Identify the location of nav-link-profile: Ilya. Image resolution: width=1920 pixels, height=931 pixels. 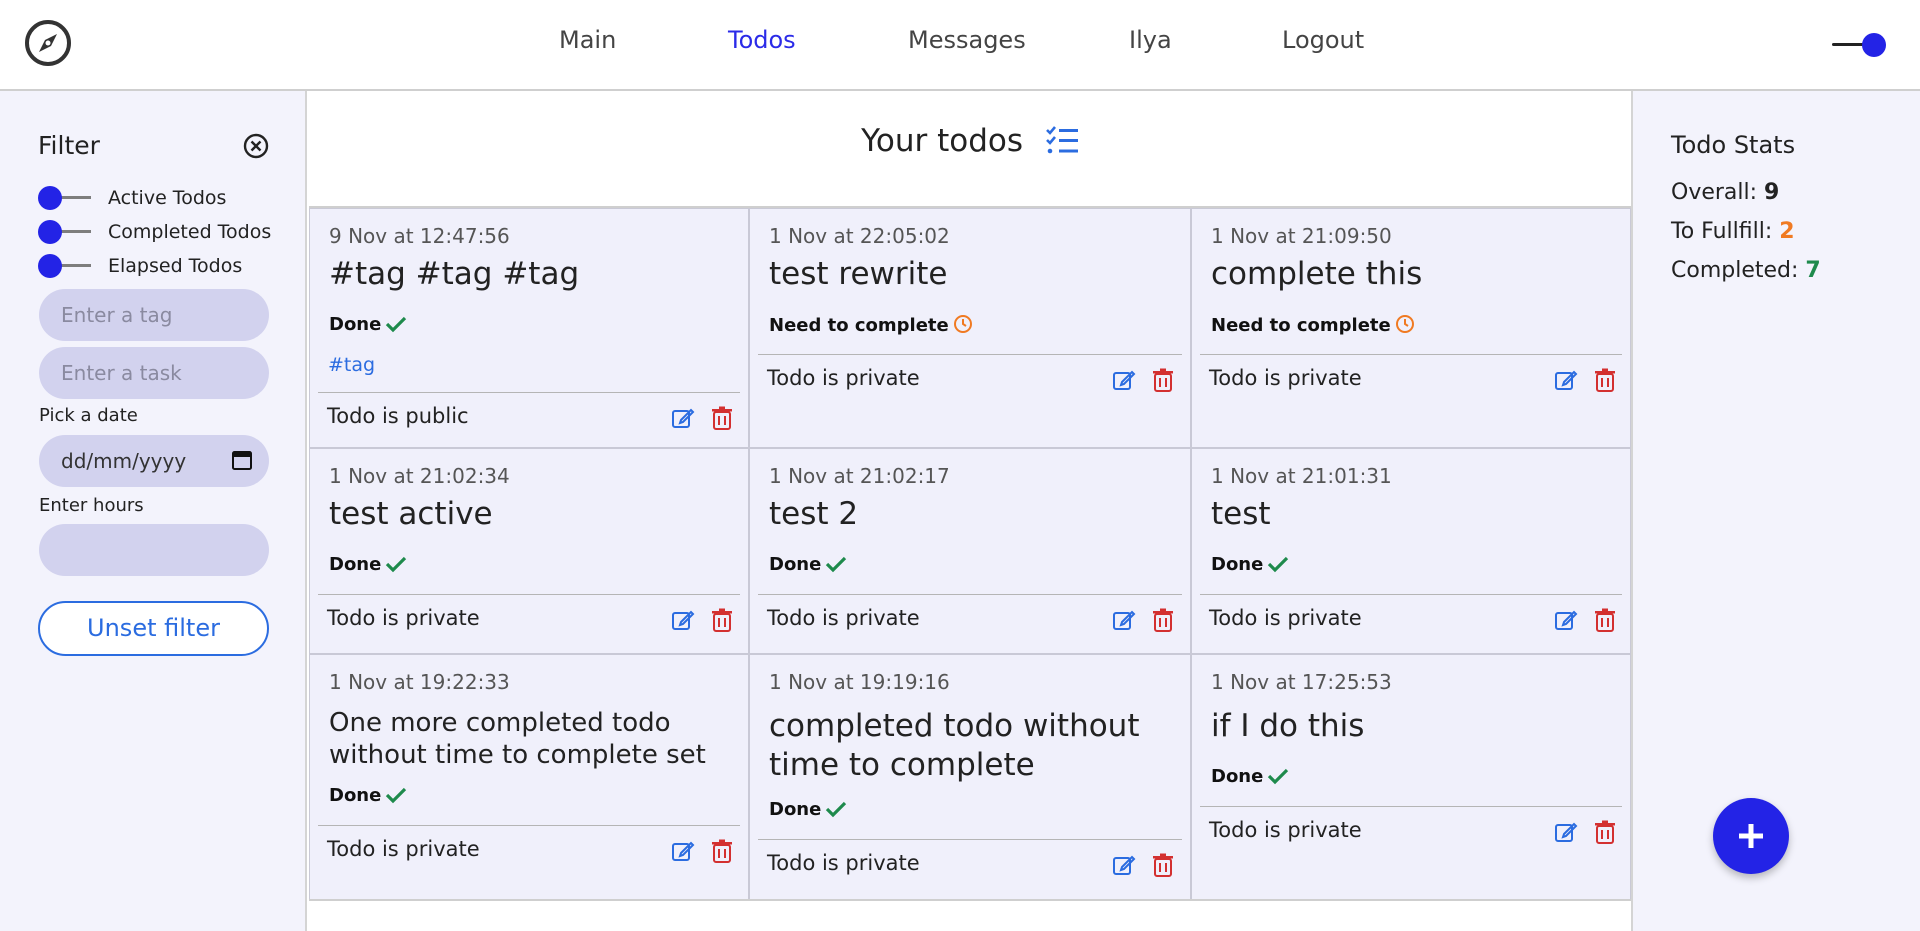
(1150, 40).